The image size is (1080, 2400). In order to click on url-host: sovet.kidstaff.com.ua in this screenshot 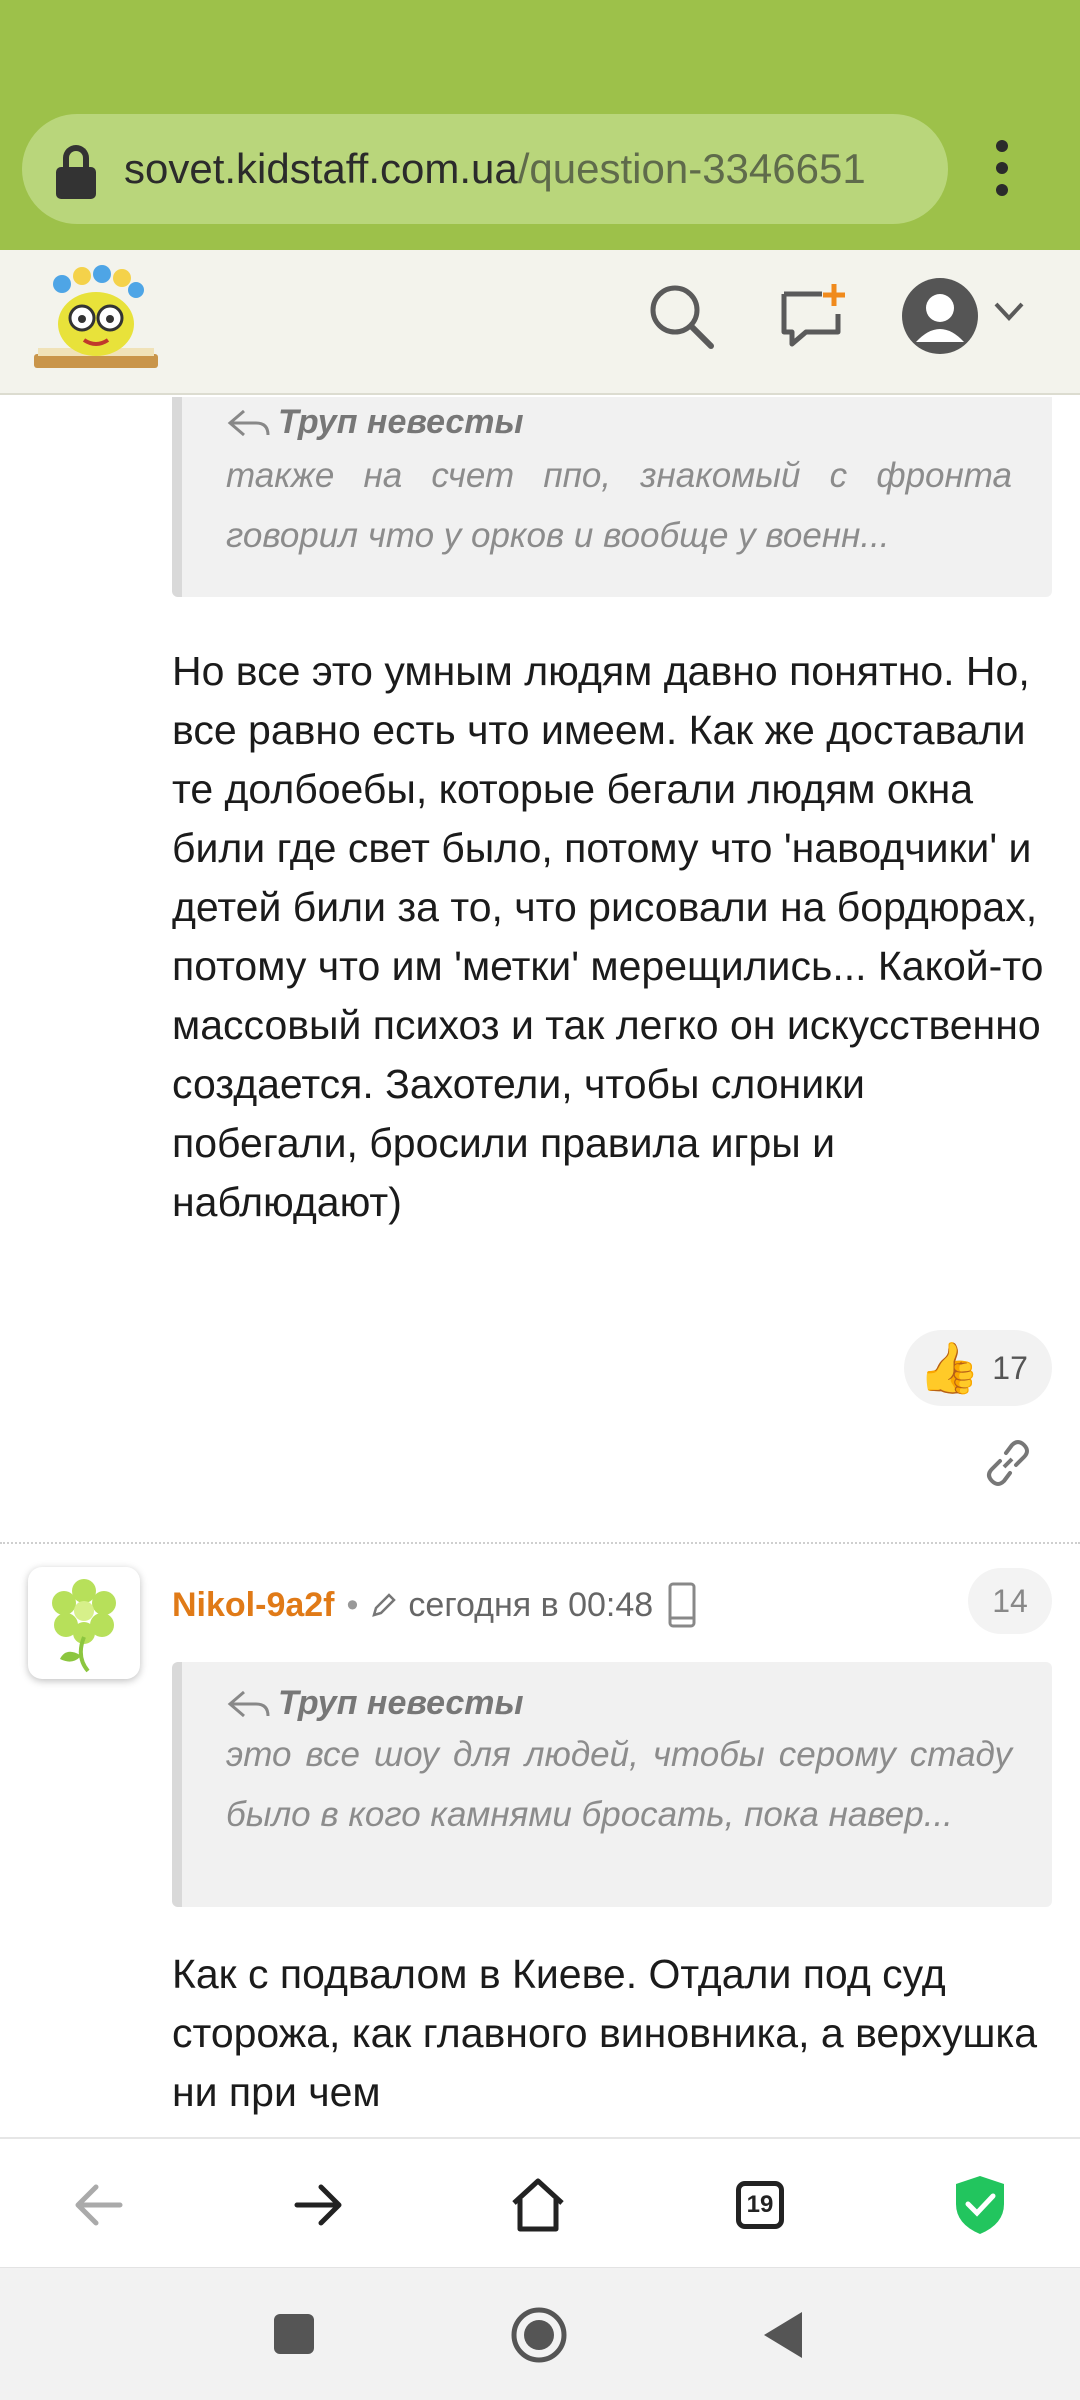, I will do `click(321, 168)`.